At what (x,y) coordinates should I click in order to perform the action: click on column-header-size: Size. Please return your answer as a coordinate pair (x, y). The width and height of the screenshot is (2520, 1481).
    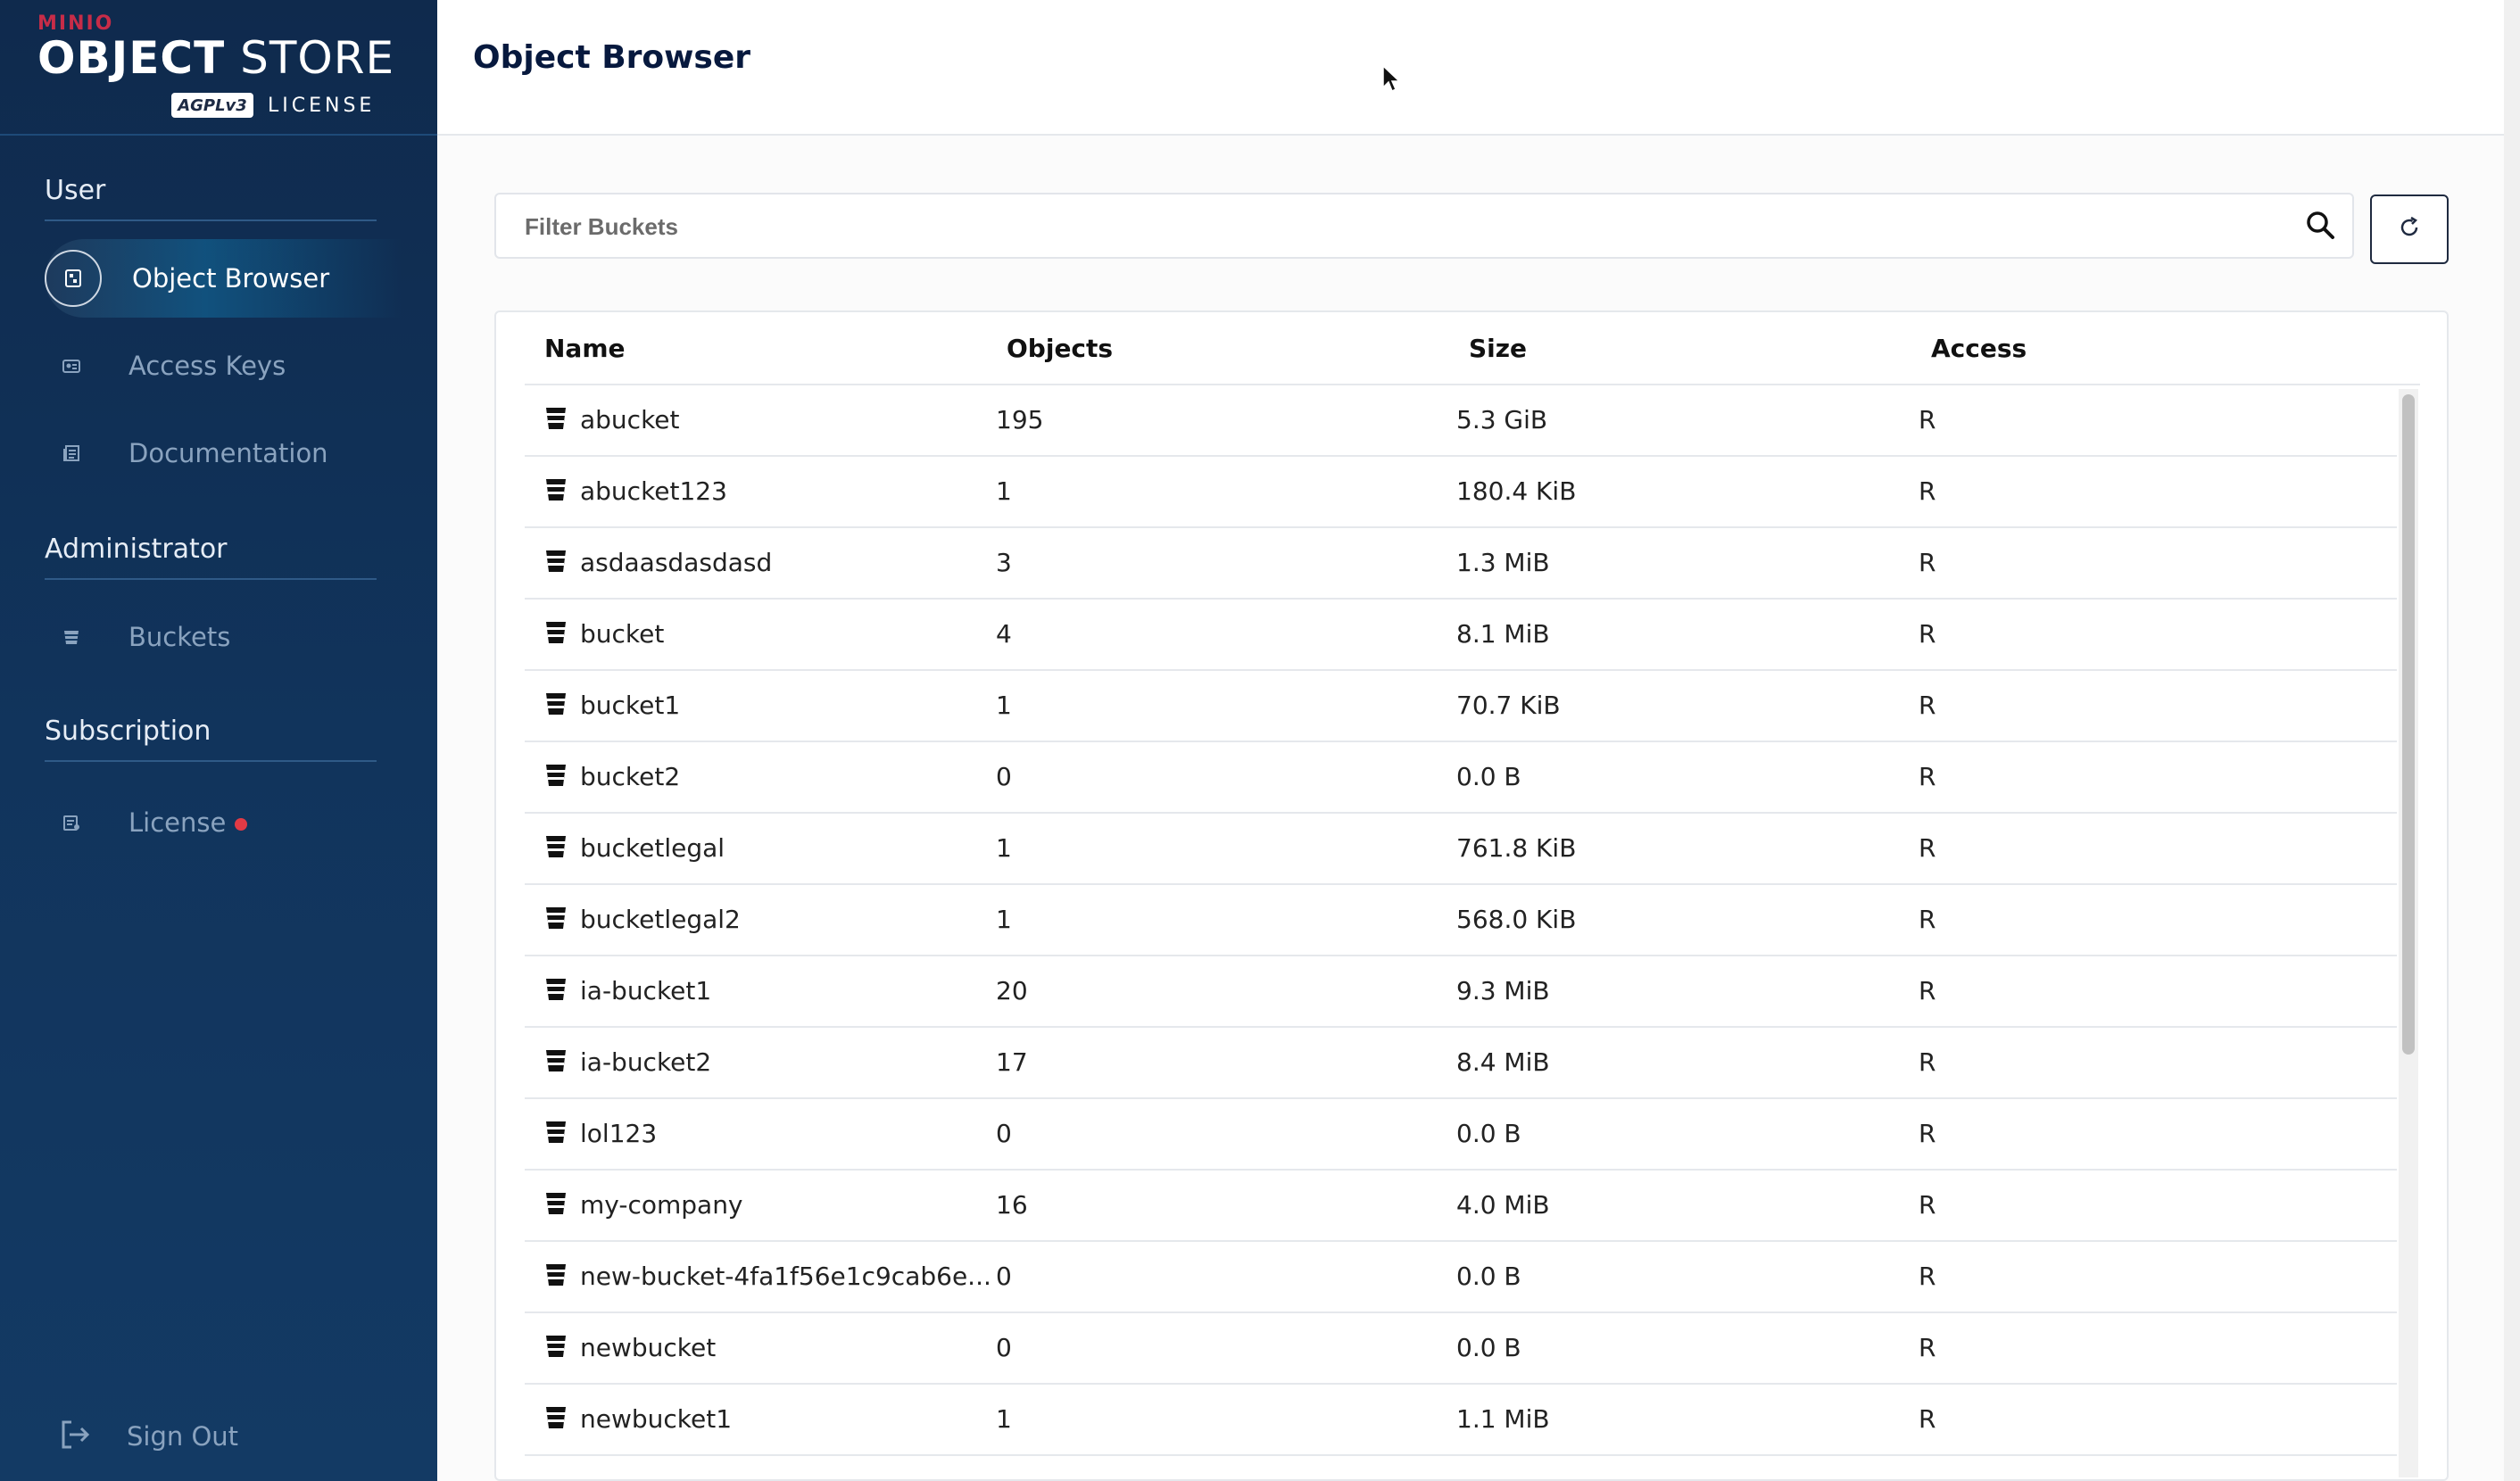
    Looking at the image, I should click on (1498, 348).